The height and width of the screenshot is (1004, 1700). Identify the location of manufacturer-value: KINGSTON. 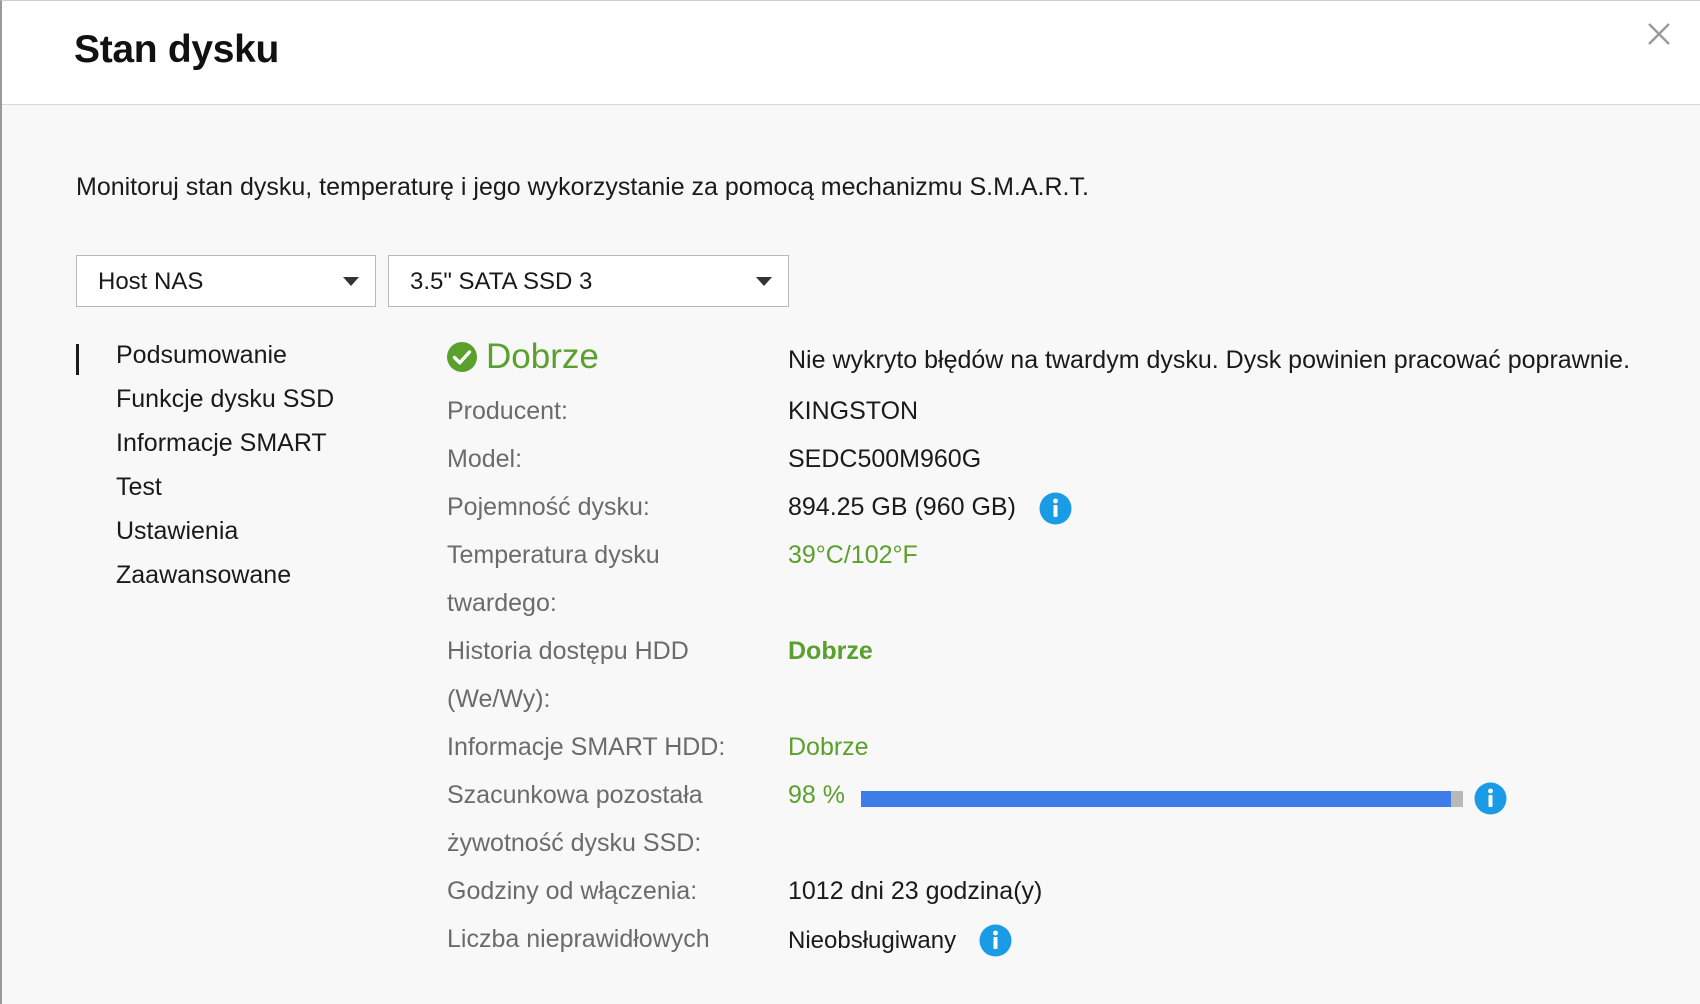
(853, 411).